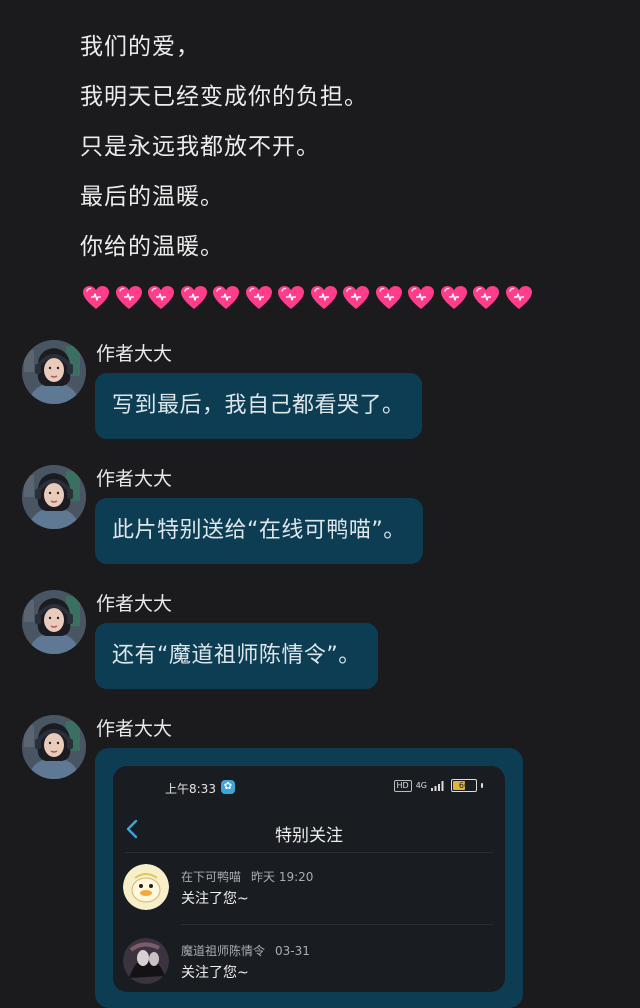 The image size is (640, 1008). I want to click on signal-icon, so click(437, 785).